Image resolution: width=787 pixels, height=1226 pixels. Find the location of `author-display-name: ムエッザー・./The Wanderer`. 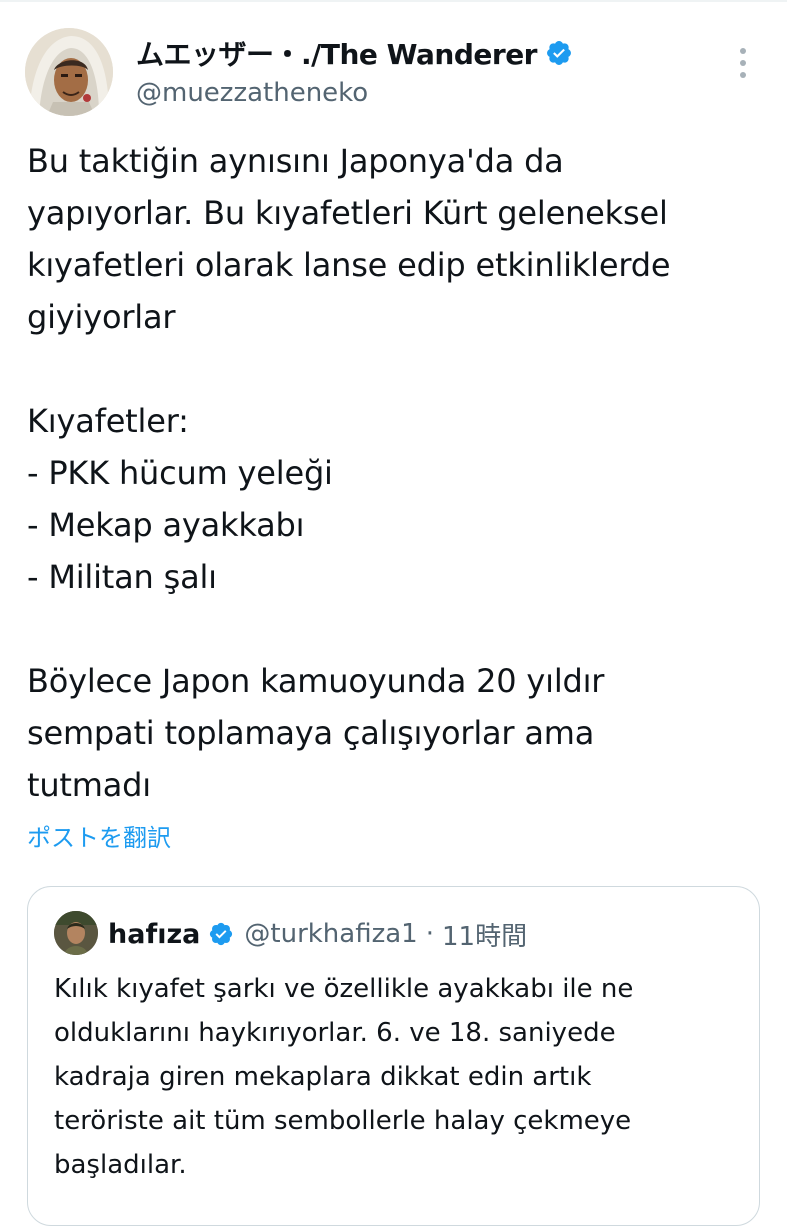

author-display-name: ムエッザー・./The Wanderer is located at coordinates (337, 53).